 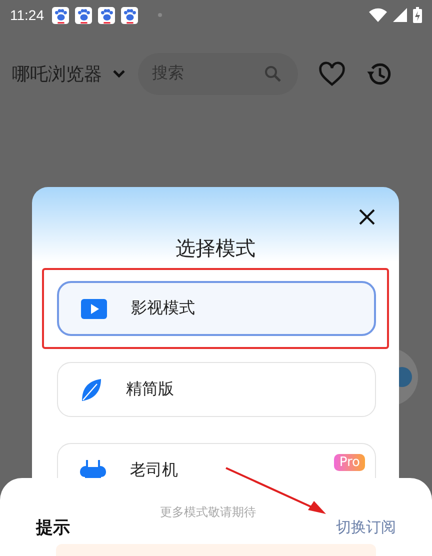 I want to click on option-label: 精简版, so click(x=150, y=389).